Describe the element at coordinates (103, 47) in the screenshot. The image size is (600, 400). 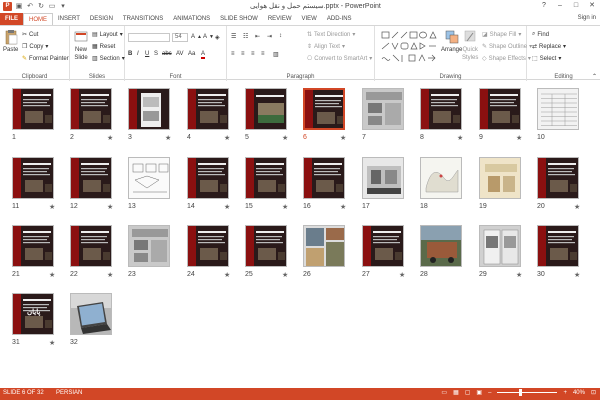
I see `reset-button: ▦ Reset` at that location.